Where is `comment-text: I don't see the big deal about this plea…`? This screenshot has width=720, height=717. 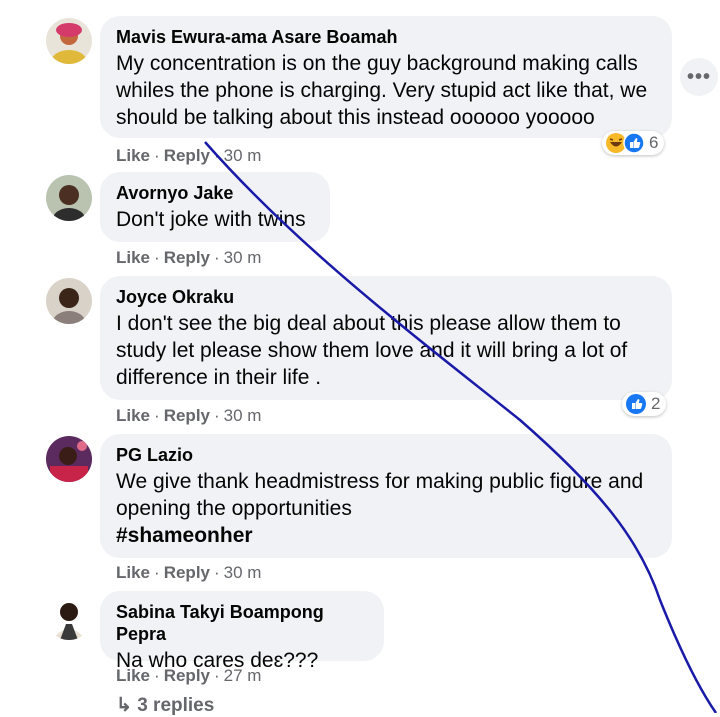
comment-text: I don't see the big deal about this plea… is located at coordinates (386, 350).